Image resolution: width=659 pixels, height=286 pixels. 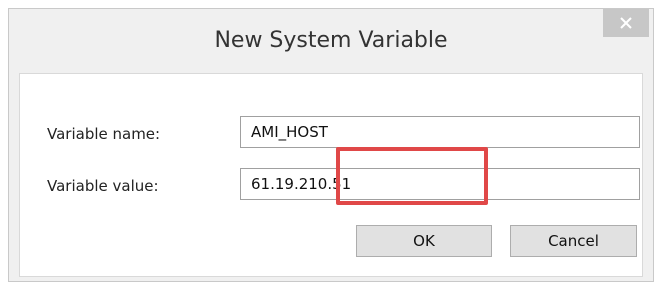 I want to click on variable-name-label: Variable name:, so click(x=104, y=134).